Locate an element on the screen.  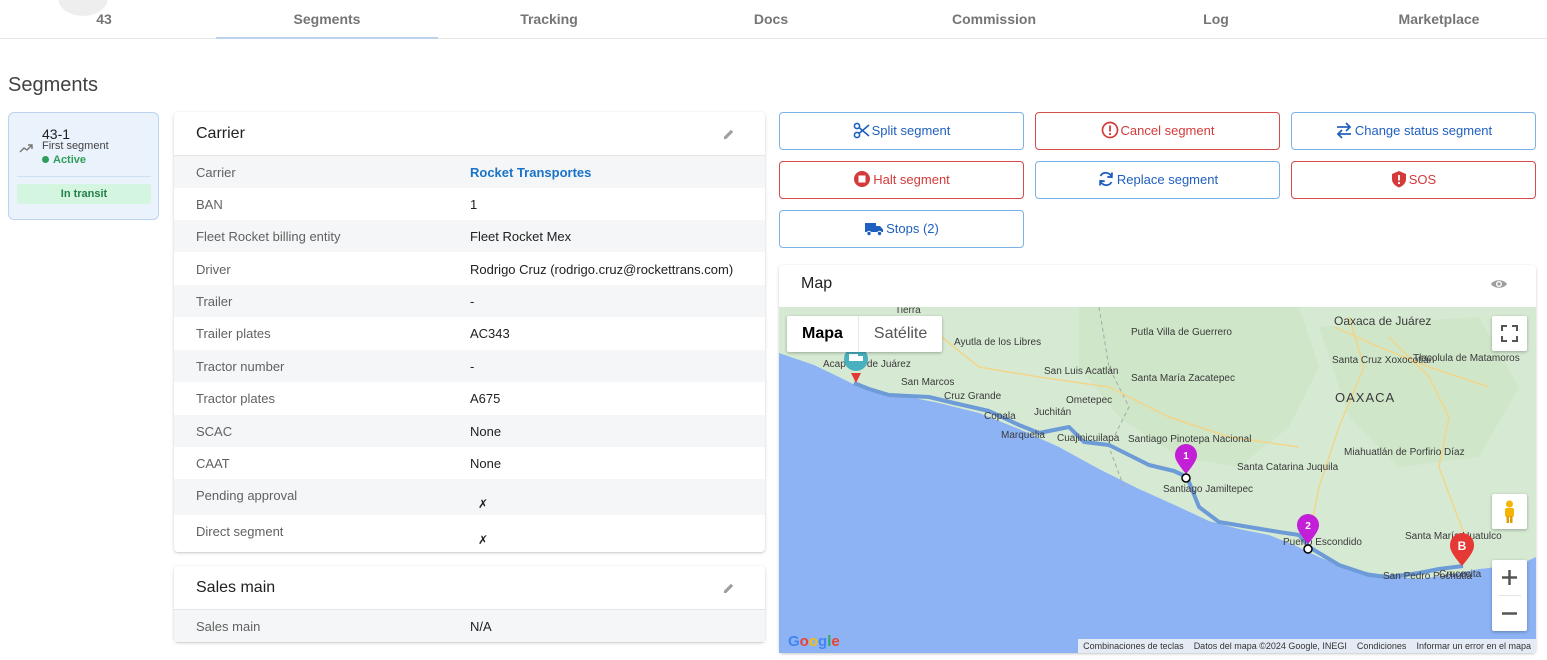
sos-label: SOS is located at coordinates (1422, 179).